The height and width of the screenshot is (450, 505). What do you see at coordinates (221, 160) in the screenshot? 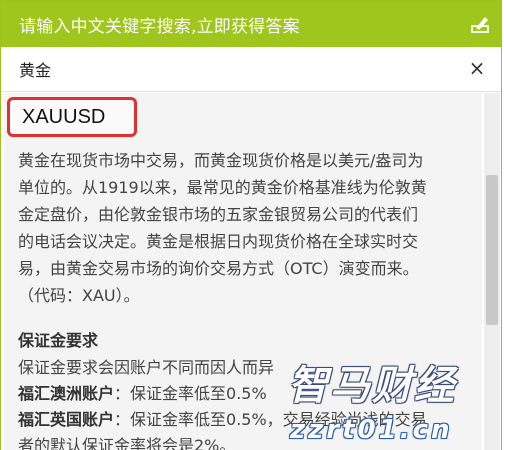
I see `description-line: 黄金在现货市场中交易，而黄金现货价格是以美元/盎司为` at bounding box center [221, 160].